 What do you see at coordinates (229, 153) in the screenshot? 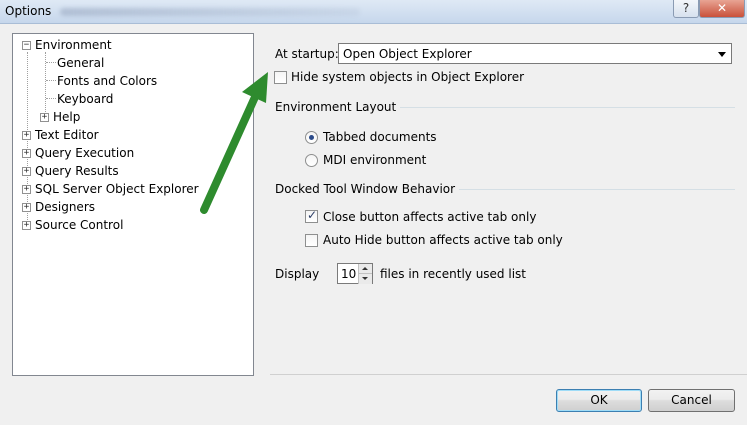
I see `annotation-arrow-shaft` at bounding box center [229, 153].